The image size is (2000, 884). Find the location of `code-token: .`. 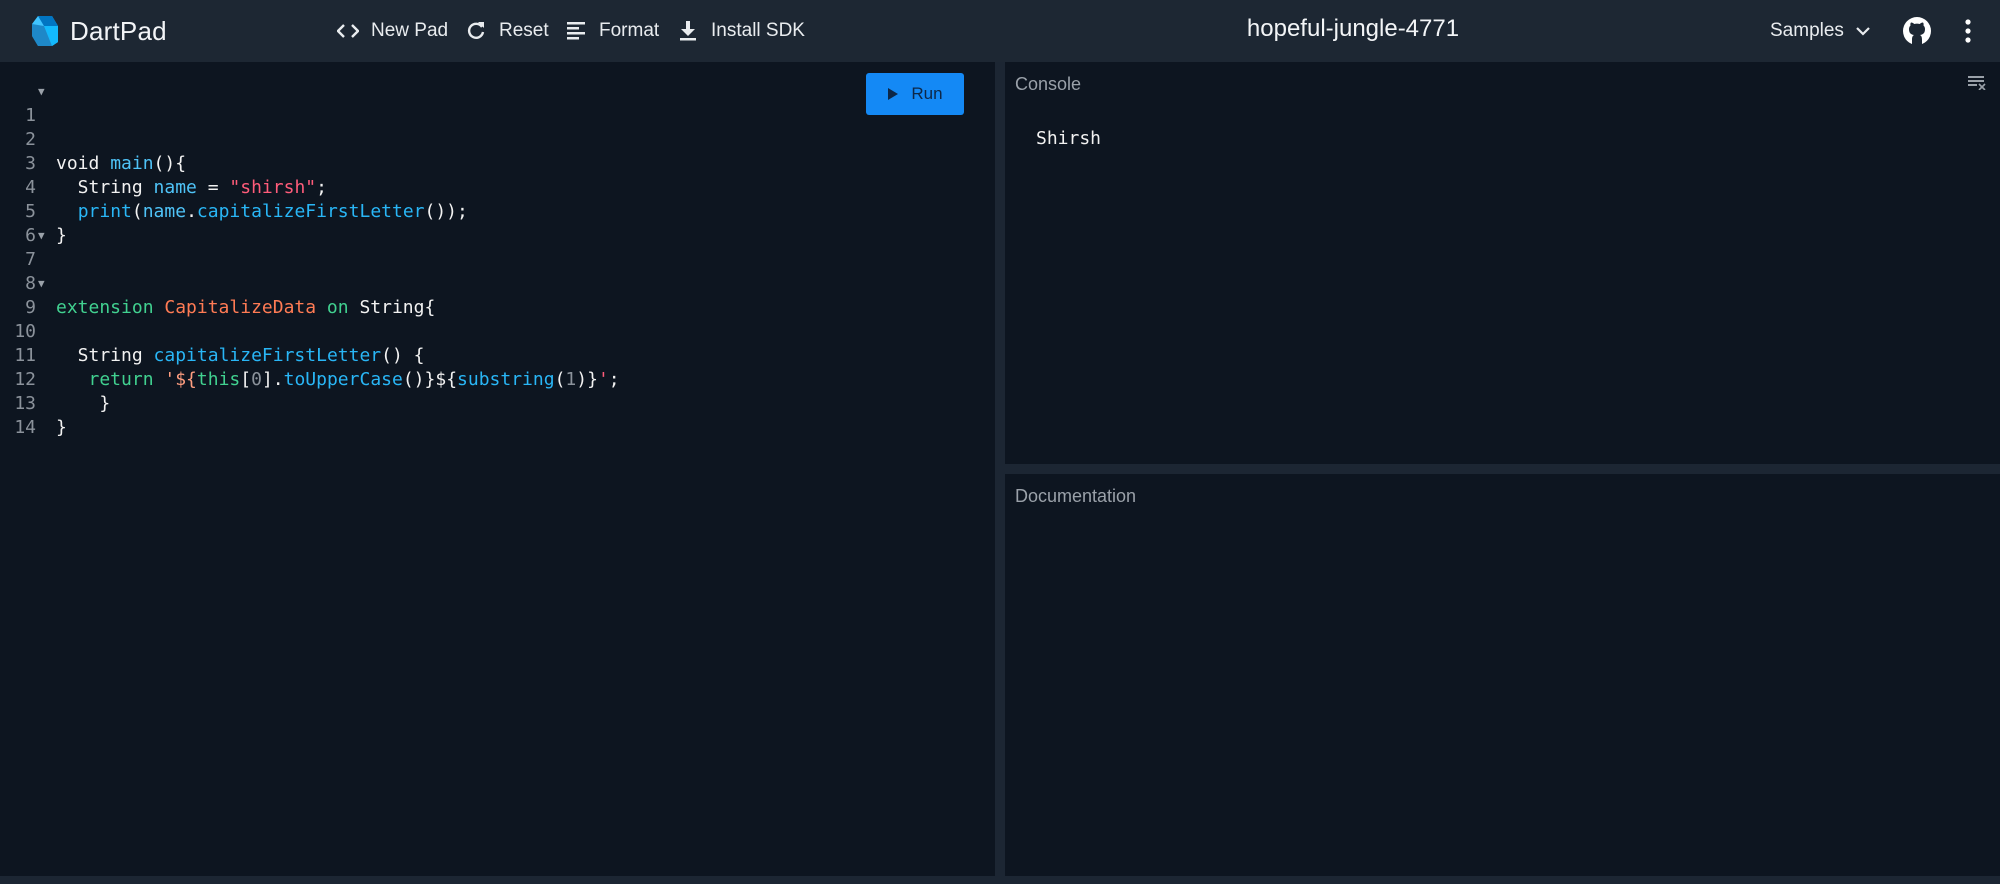

code-token: . is located at coordinates (191, 211).